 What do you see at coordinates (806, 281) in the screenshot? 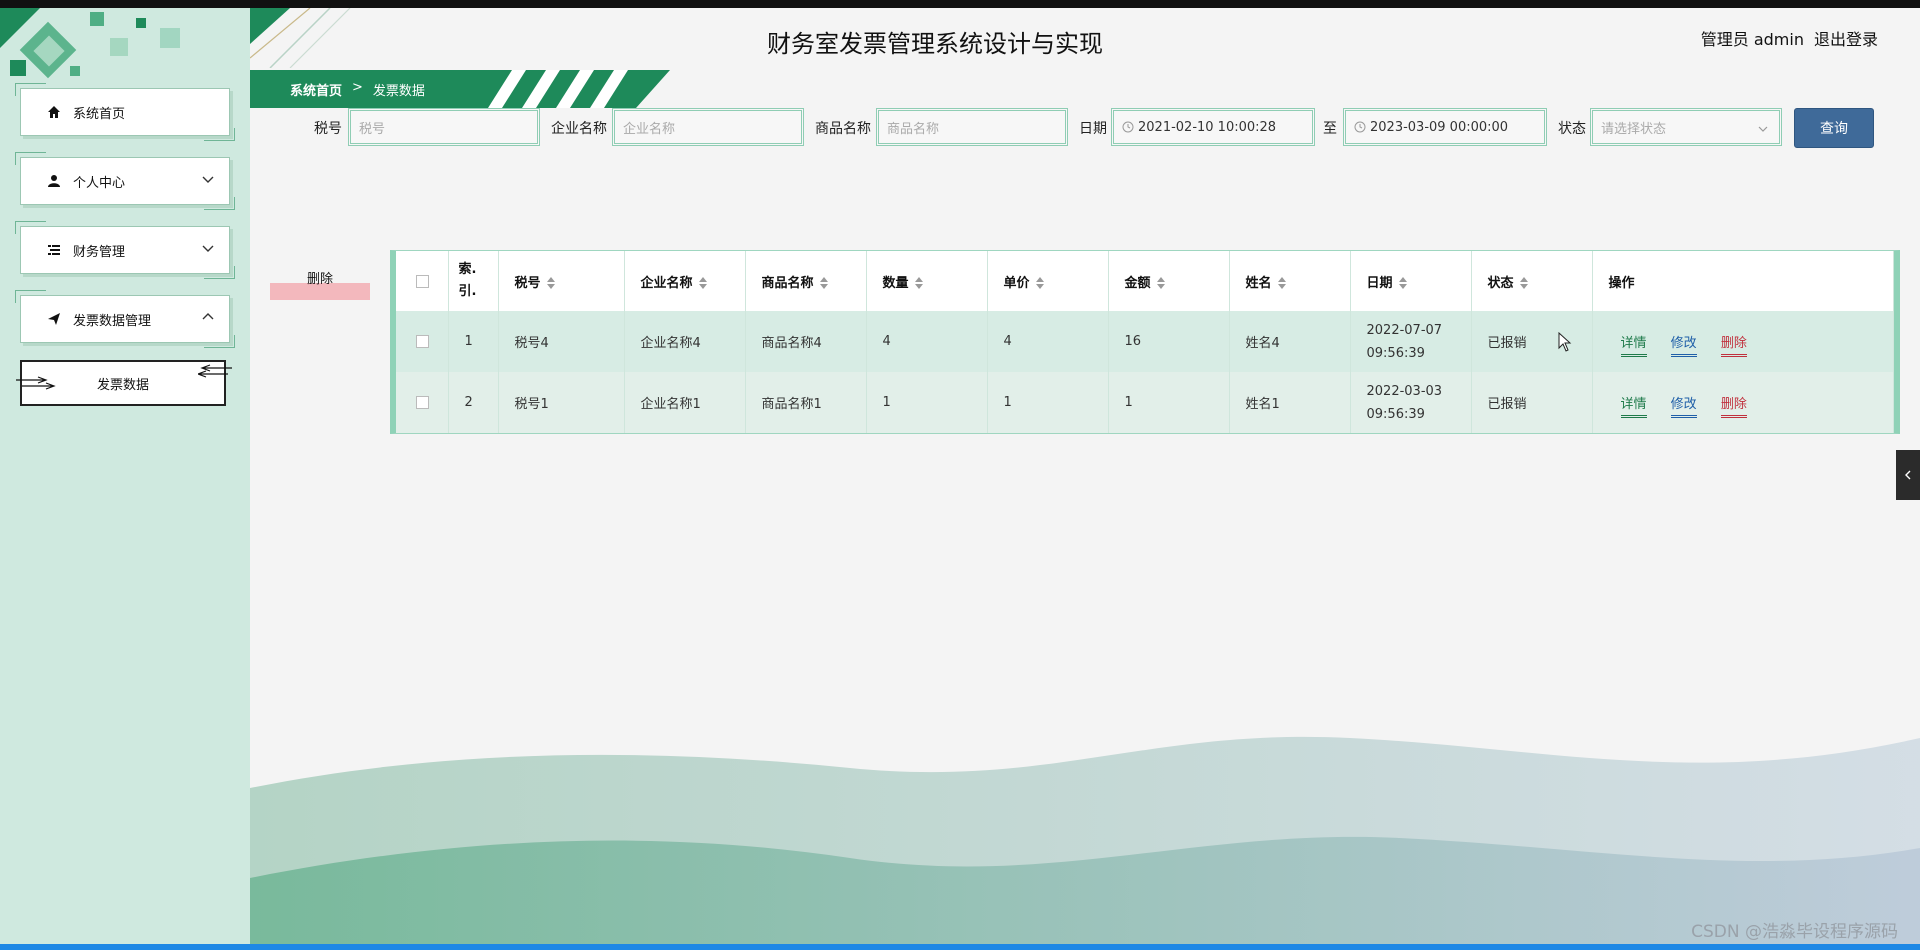
I see `header-product: 商品名称` at bounding box center [806, 281].